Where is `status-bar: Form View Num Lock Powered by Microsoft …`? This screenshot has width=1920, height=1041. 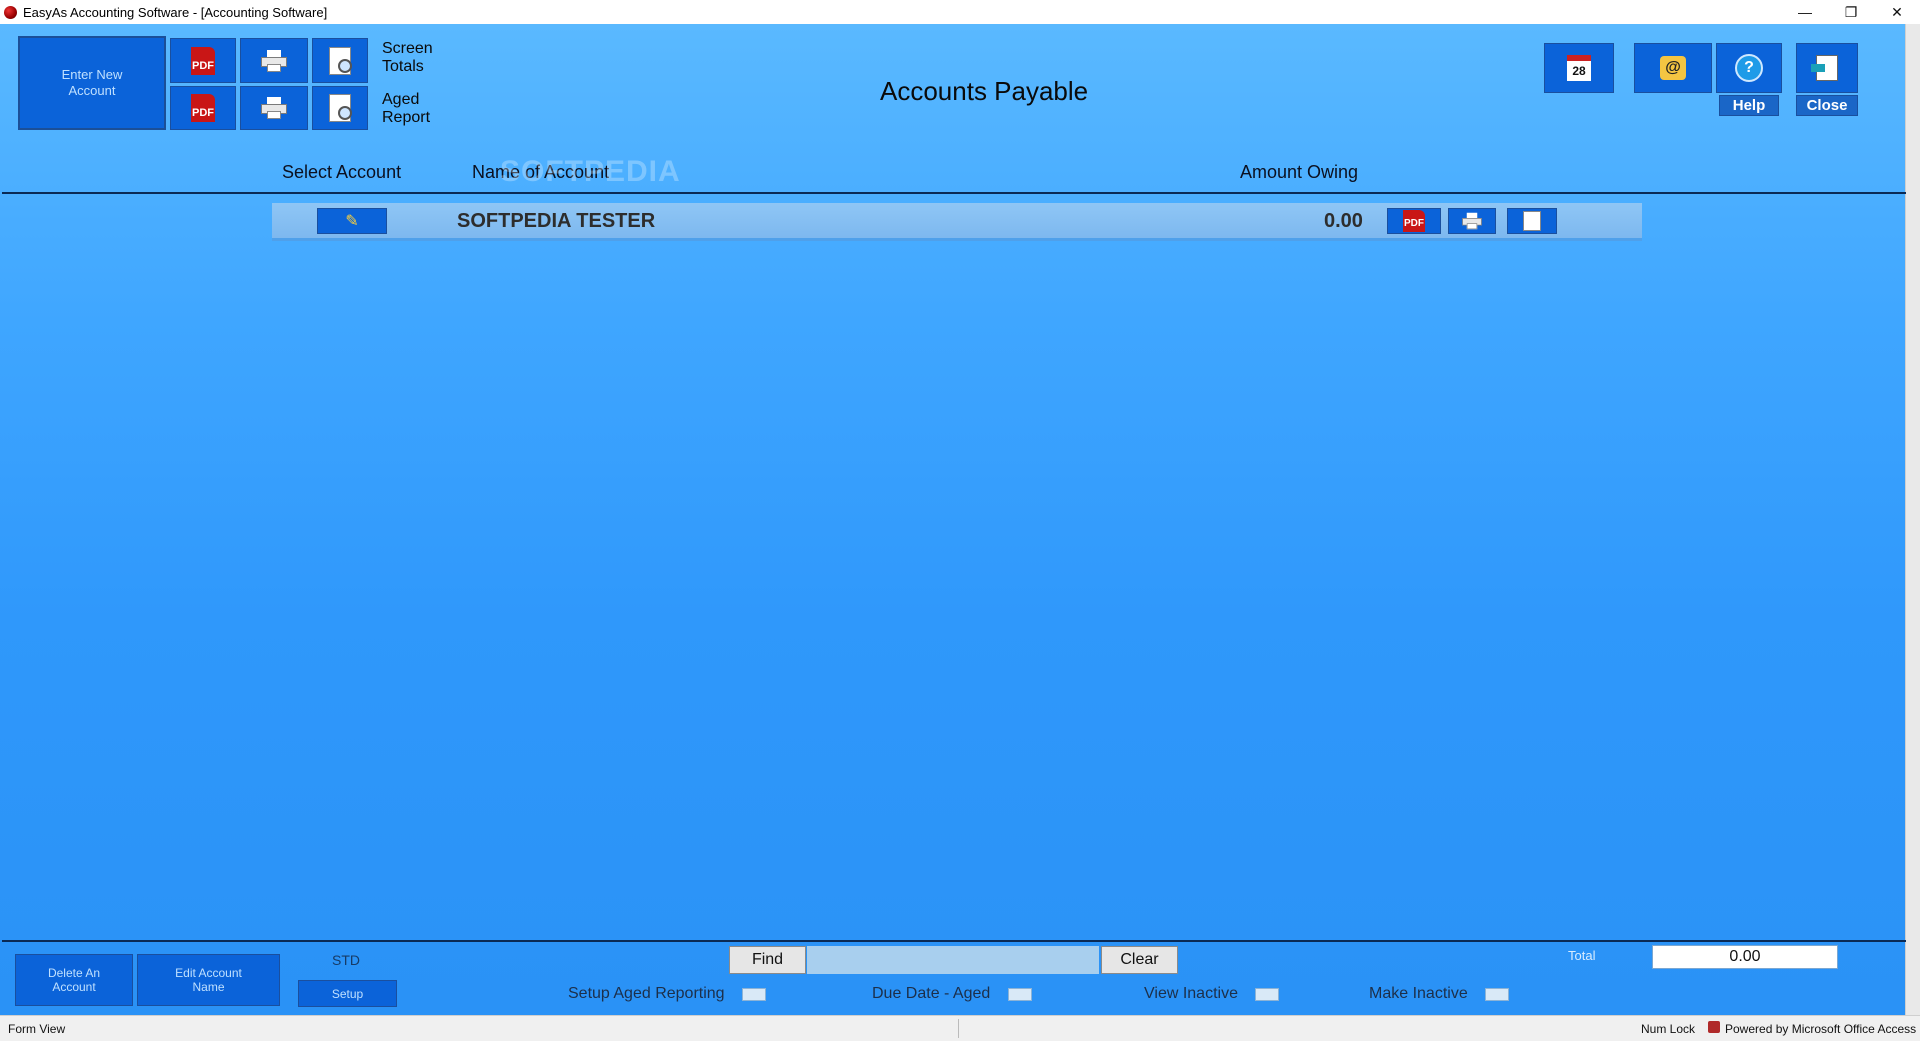
status-bar: Form View Num Lock Powered by Microsoft … is located at coordinates (960, 1028).